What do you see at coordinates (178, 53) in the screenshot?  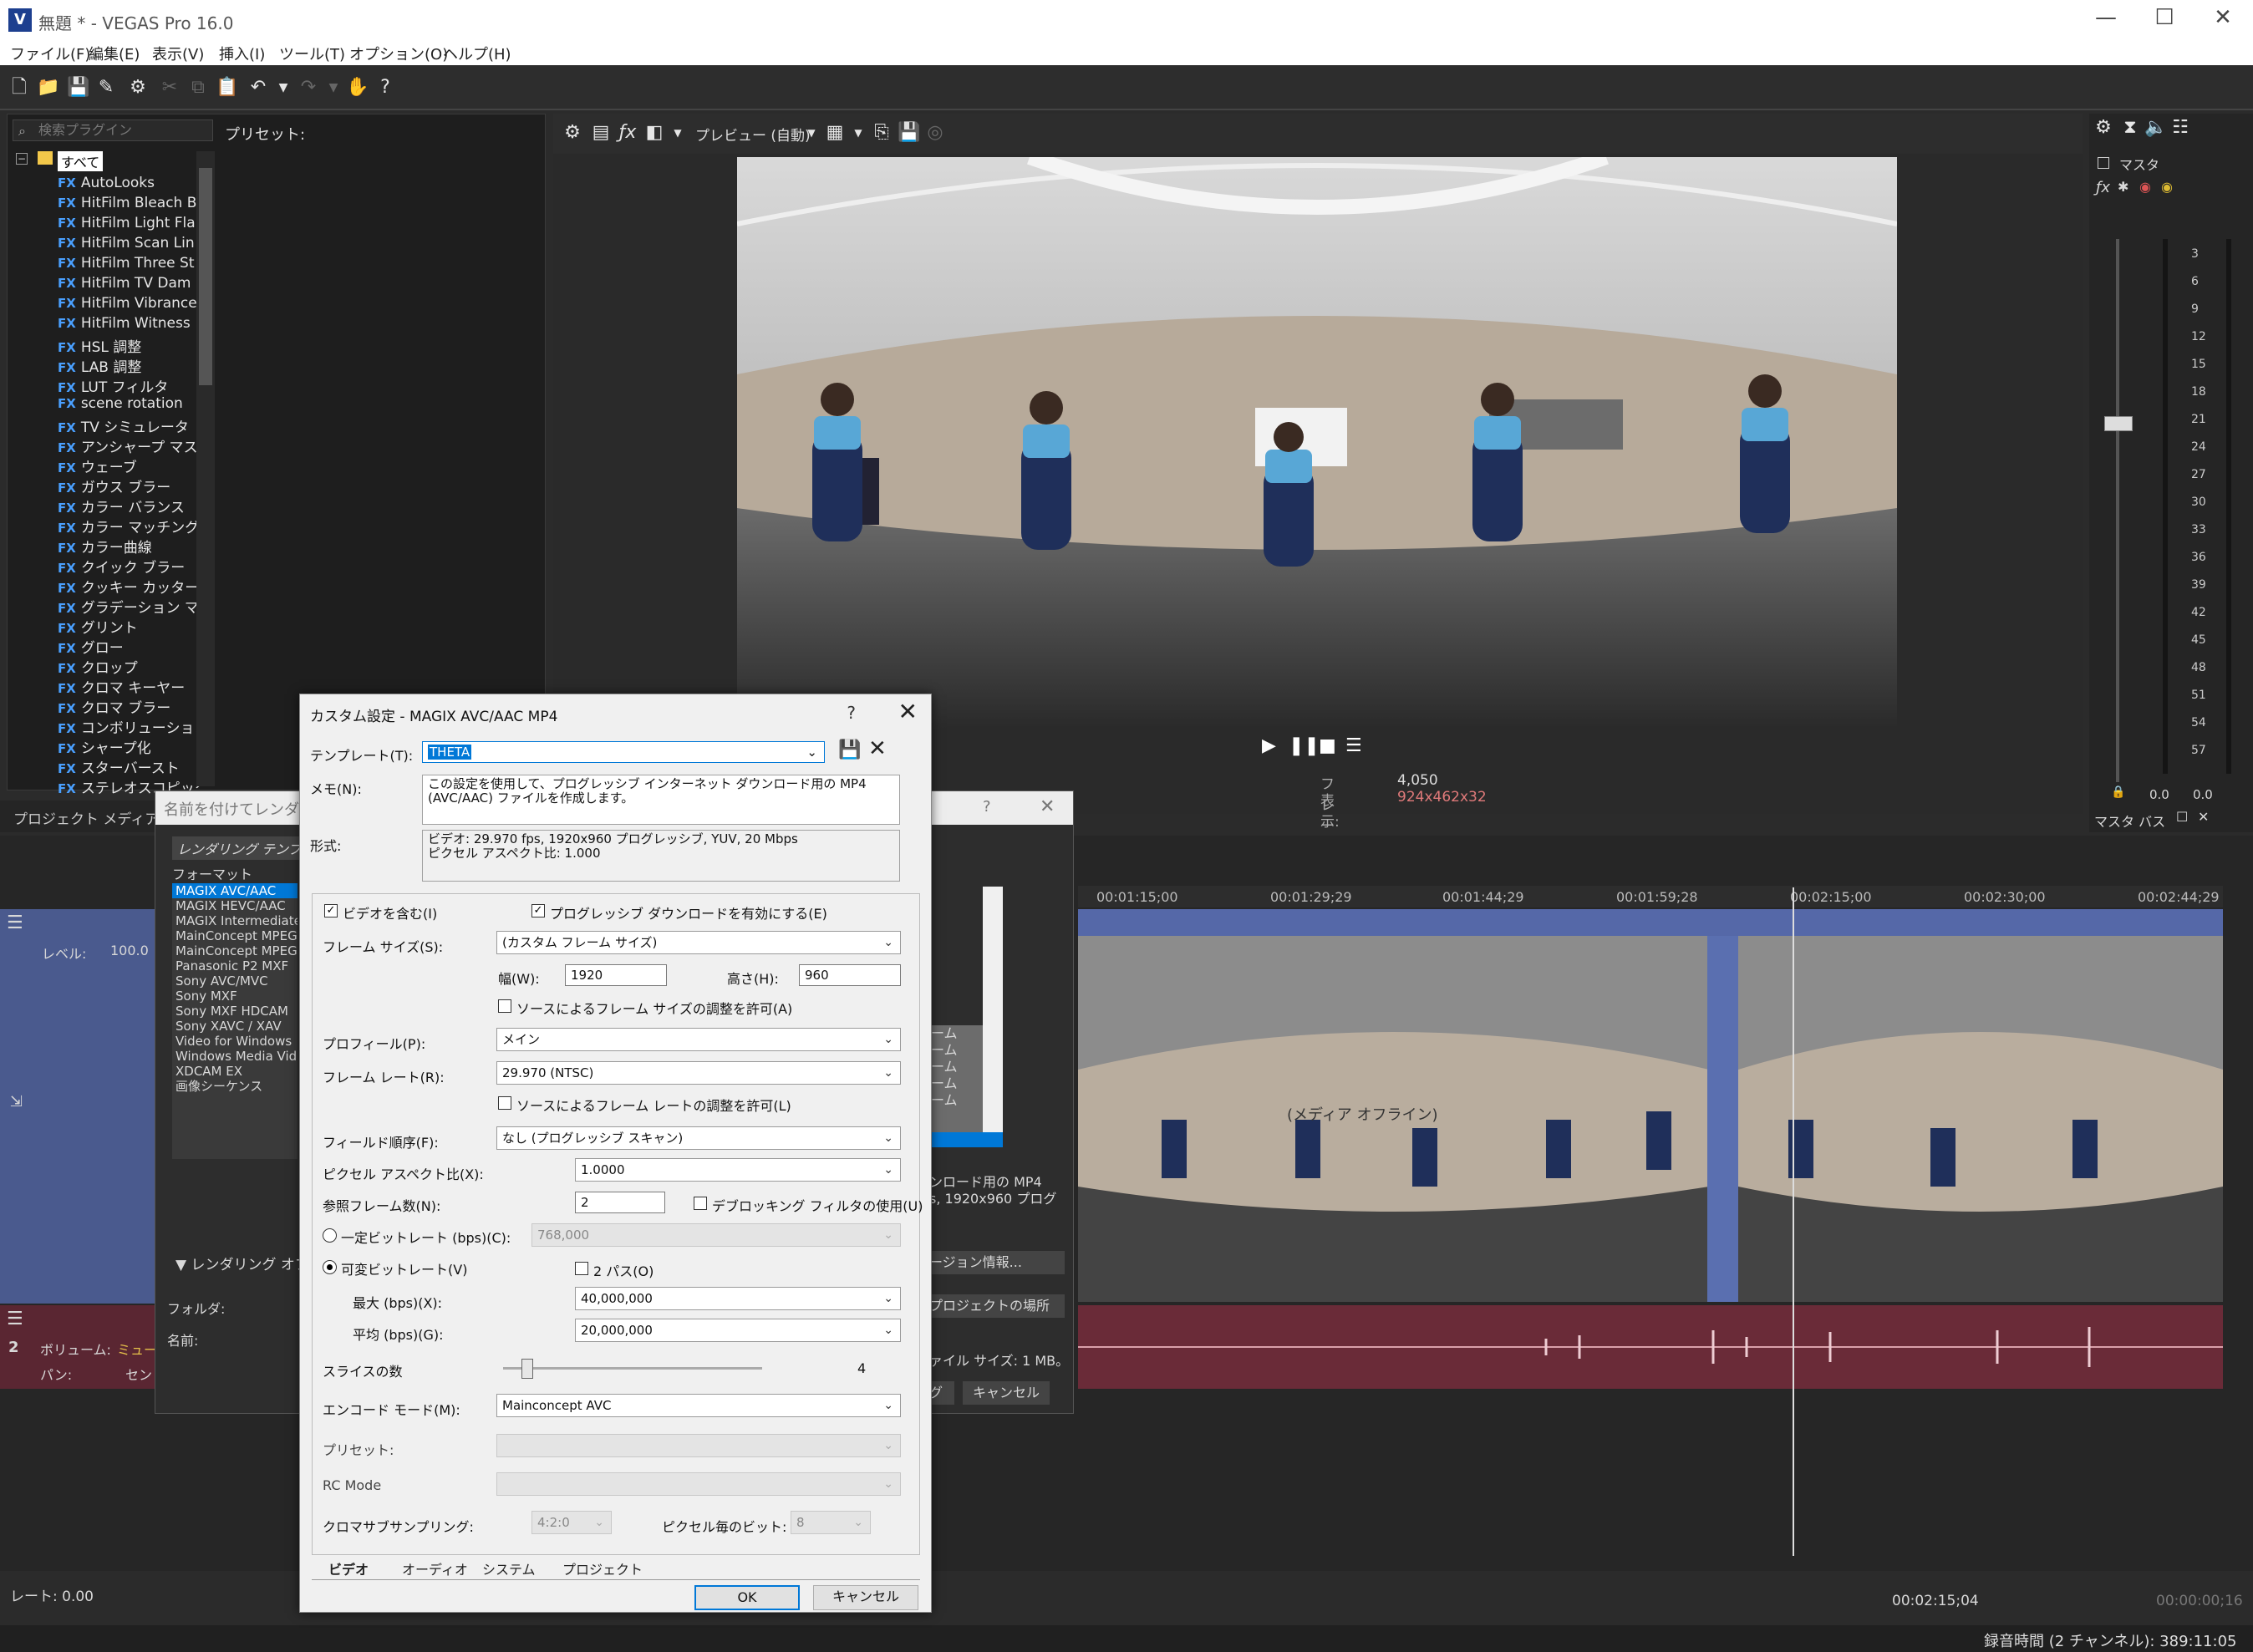 I see `menu-view: 表示(V)` at bounding box center [178, 53].